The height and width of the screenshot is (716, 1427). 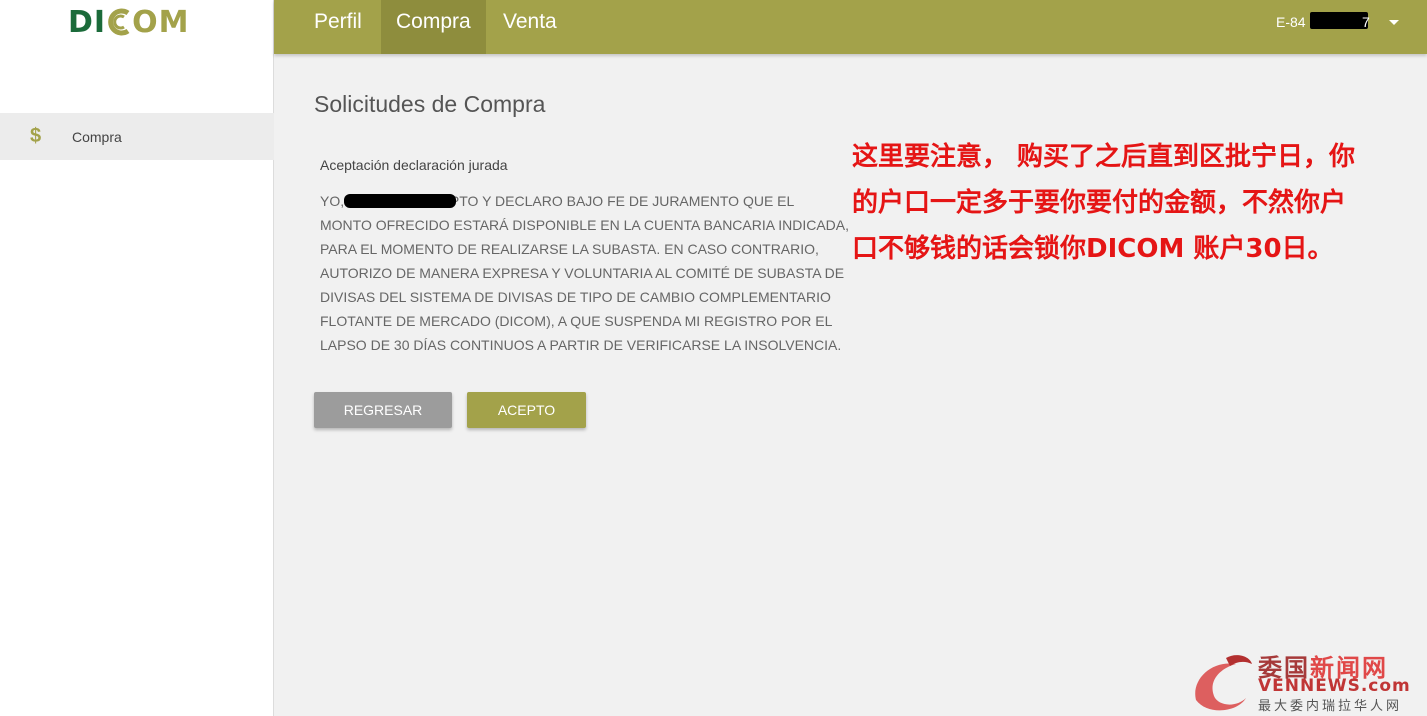 I want to click on sidebar-item-compra: $ Compra, so click(x=137, y=136).